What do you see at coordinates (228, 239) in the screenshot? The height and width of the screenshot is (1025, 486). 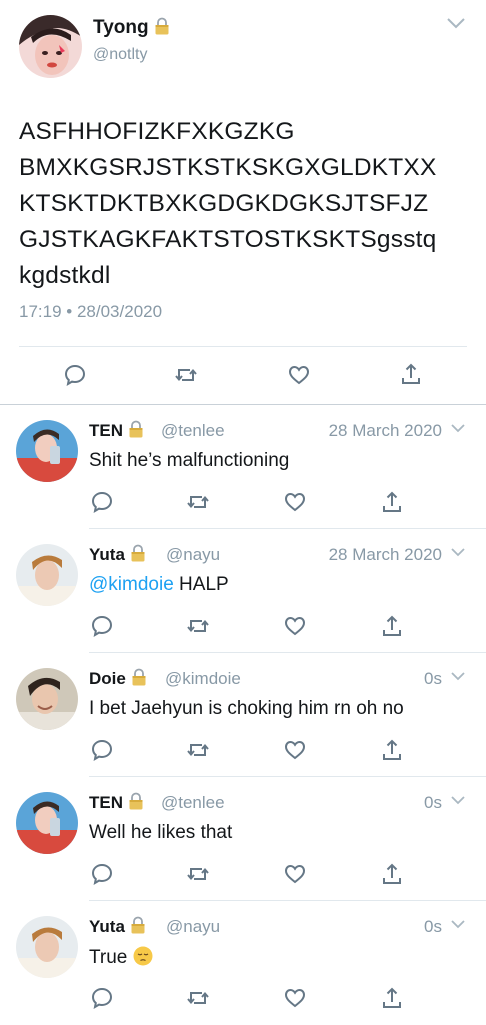 I see `tweet-text-line: GJSTKAGKFAKTSTOSTKSKTSgsstq` at bounding box center [228, 239].